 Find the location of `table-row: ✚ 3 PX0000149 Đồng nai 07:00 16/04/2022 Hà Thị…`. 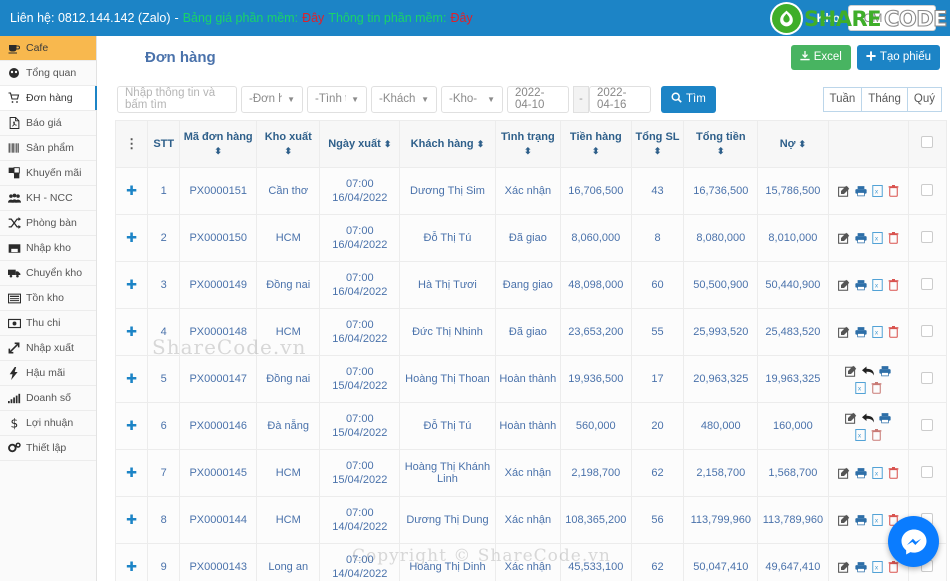

table-row: ✚ 3 PX0000149 Đồng nai 07:00 16/04/2022 Hà Thị… is located at coordinates (531, 285).